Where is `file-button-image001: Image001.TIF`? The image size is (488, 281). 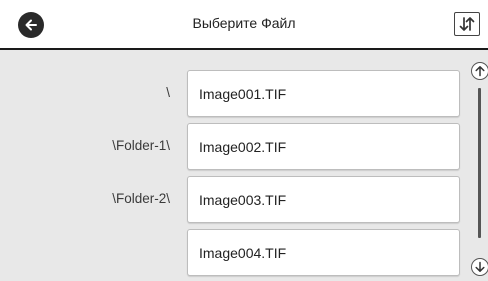 file-button-image001: Image001.TIF is located at coordinates (323, 93).